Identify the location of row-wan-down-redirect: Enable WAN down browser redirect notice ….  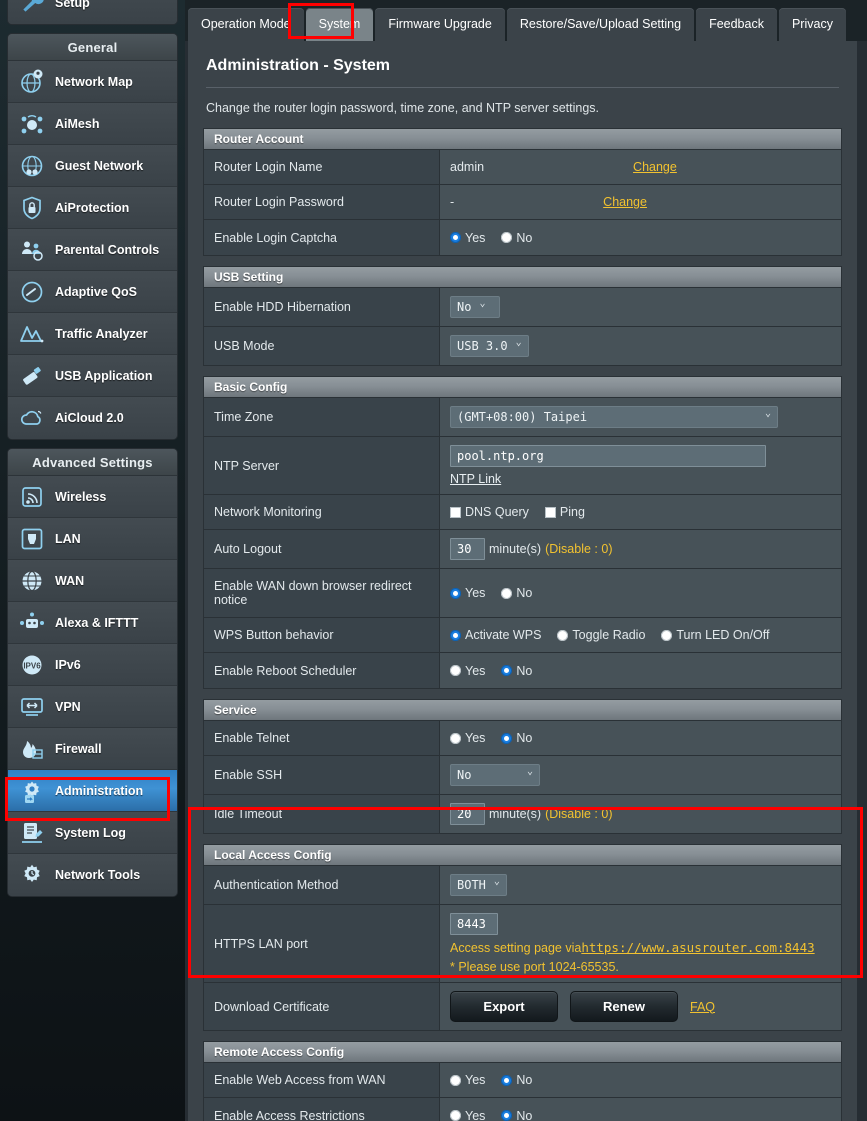
(522, 593).